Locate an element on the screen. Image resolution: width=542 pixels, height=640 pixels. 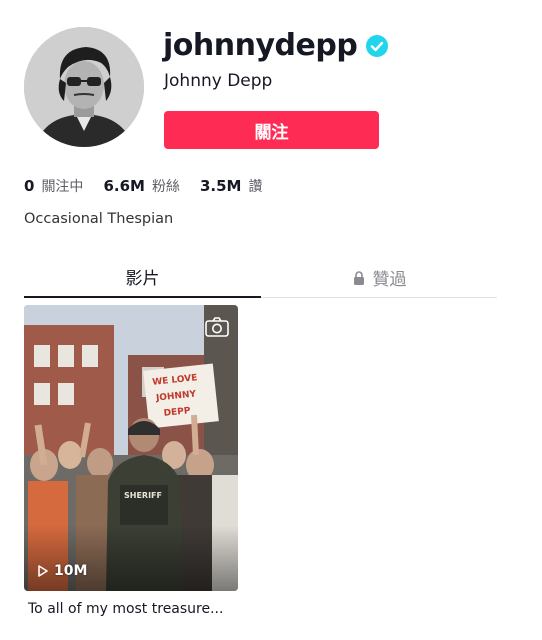
profile-tabs: 影片 贊過 is located at coordinates (260, 277).